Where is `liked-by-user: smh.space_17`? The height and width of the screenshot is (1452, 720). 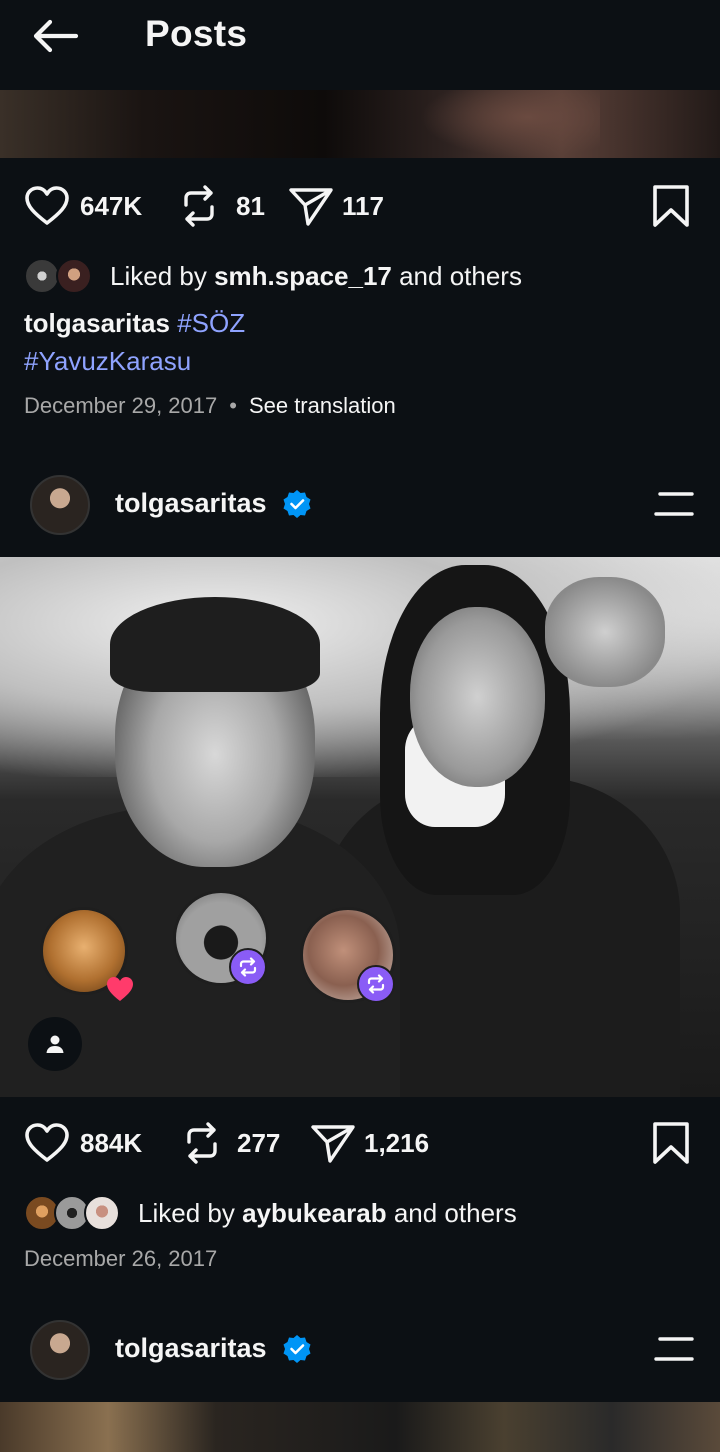 liked-by-user: smh.space_17 is located at coordinates (303, 275).